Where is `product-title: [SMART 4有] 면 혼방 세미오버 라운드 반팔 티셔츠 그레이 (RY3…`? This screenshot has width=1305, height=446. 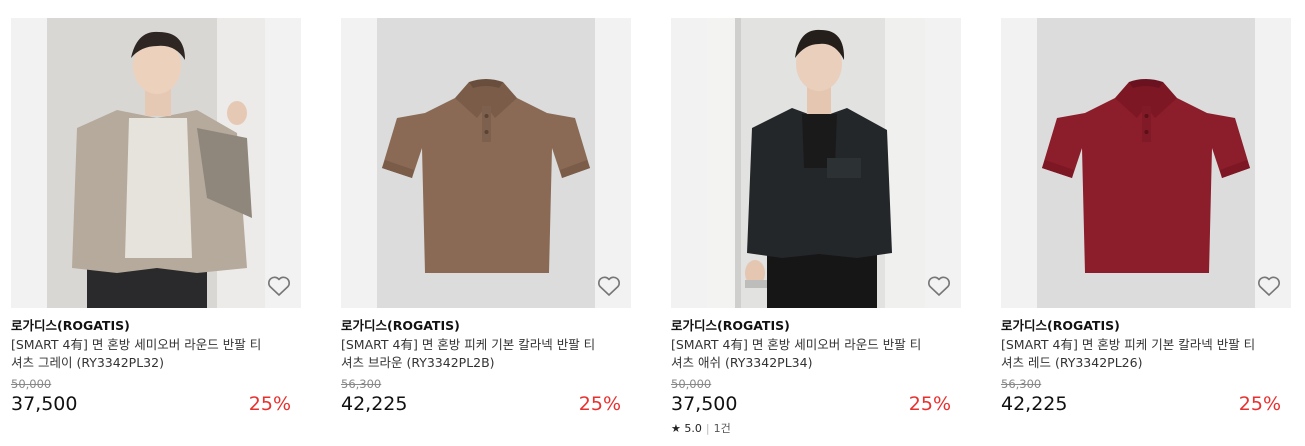 product-title: [SMART 4有] 면 혼방 세미오버 라운드 반팔 티셔츠 그레이 (RY3… is located at coordinates (140, 354).